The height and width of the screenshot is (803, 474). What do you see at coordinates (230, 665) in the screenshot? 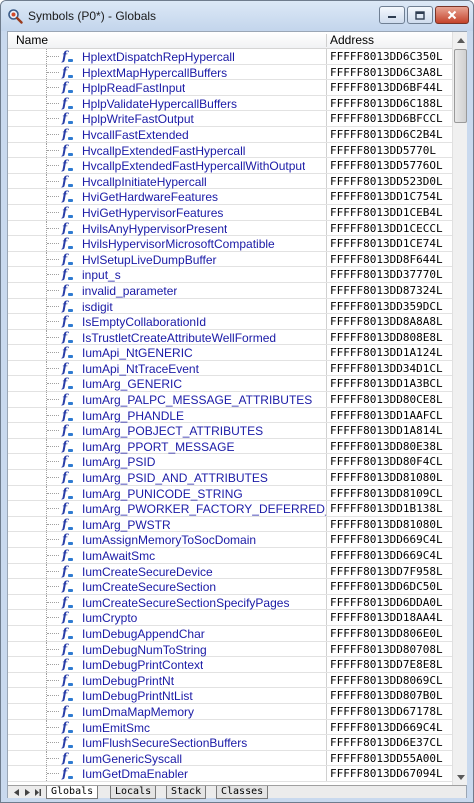
I see `table-row: f IumDebugPrintContext FFFFF8013DD7E8E8L` at bounding box center [230, 665].